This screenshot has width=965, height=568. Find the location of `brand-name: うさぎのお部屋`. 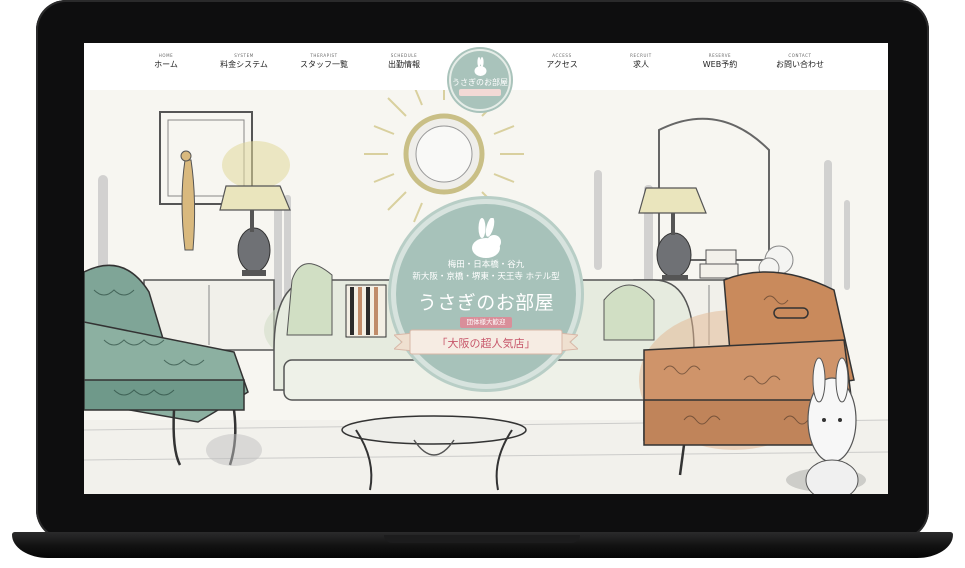

brand-name: うさぎのお部屋 is located at coordinates (486, 303).